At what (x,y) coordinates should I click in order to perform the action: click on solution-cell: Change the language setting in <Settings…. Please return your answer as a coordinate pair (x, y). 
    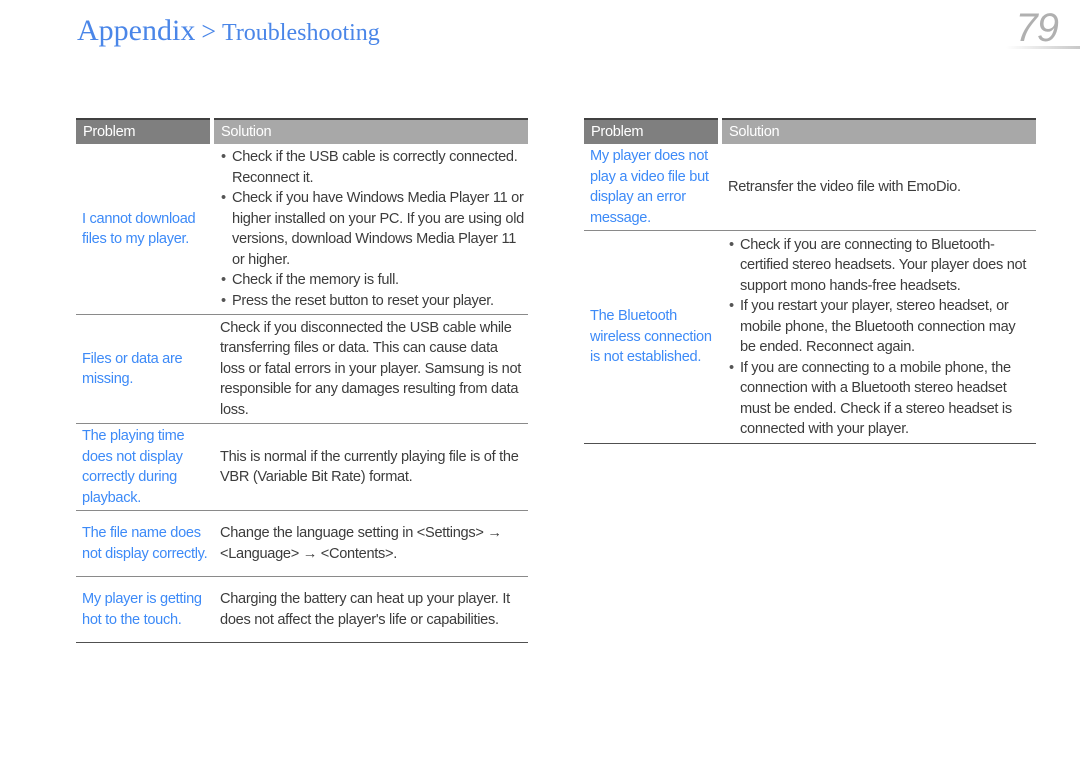
    Looking at the image, I should click on (370, 543).